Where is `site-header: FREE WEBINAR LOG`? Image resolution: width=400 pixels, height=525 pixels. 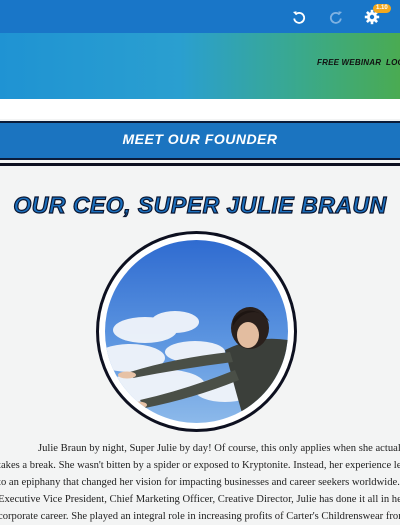
site-header: FREE WEBINAR LOG is located at coordinates (200, 66).